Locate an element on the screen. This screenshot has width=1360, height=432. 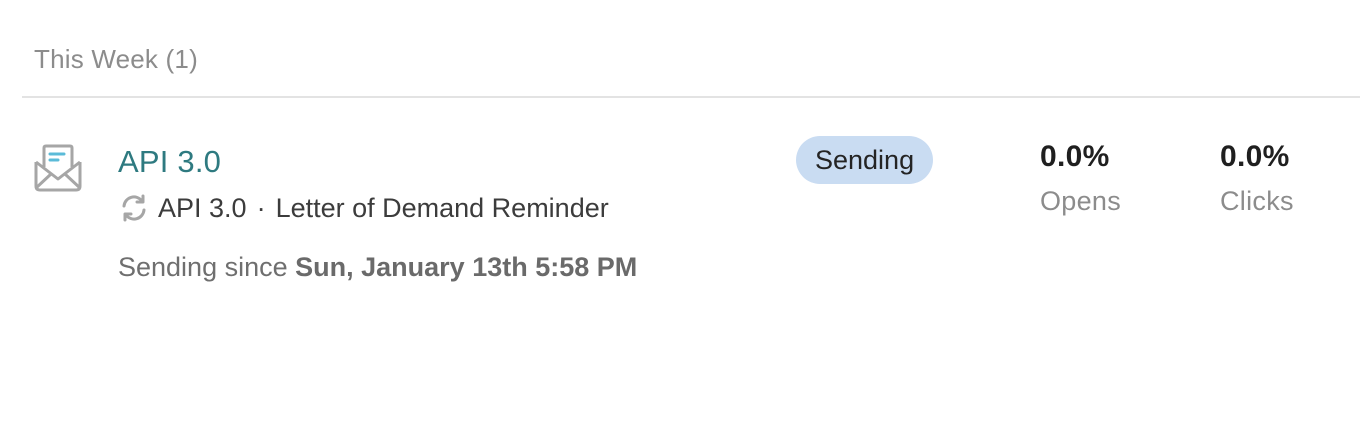
stat-opens: 0.0% Opens is located at coordinates (1080, 178).